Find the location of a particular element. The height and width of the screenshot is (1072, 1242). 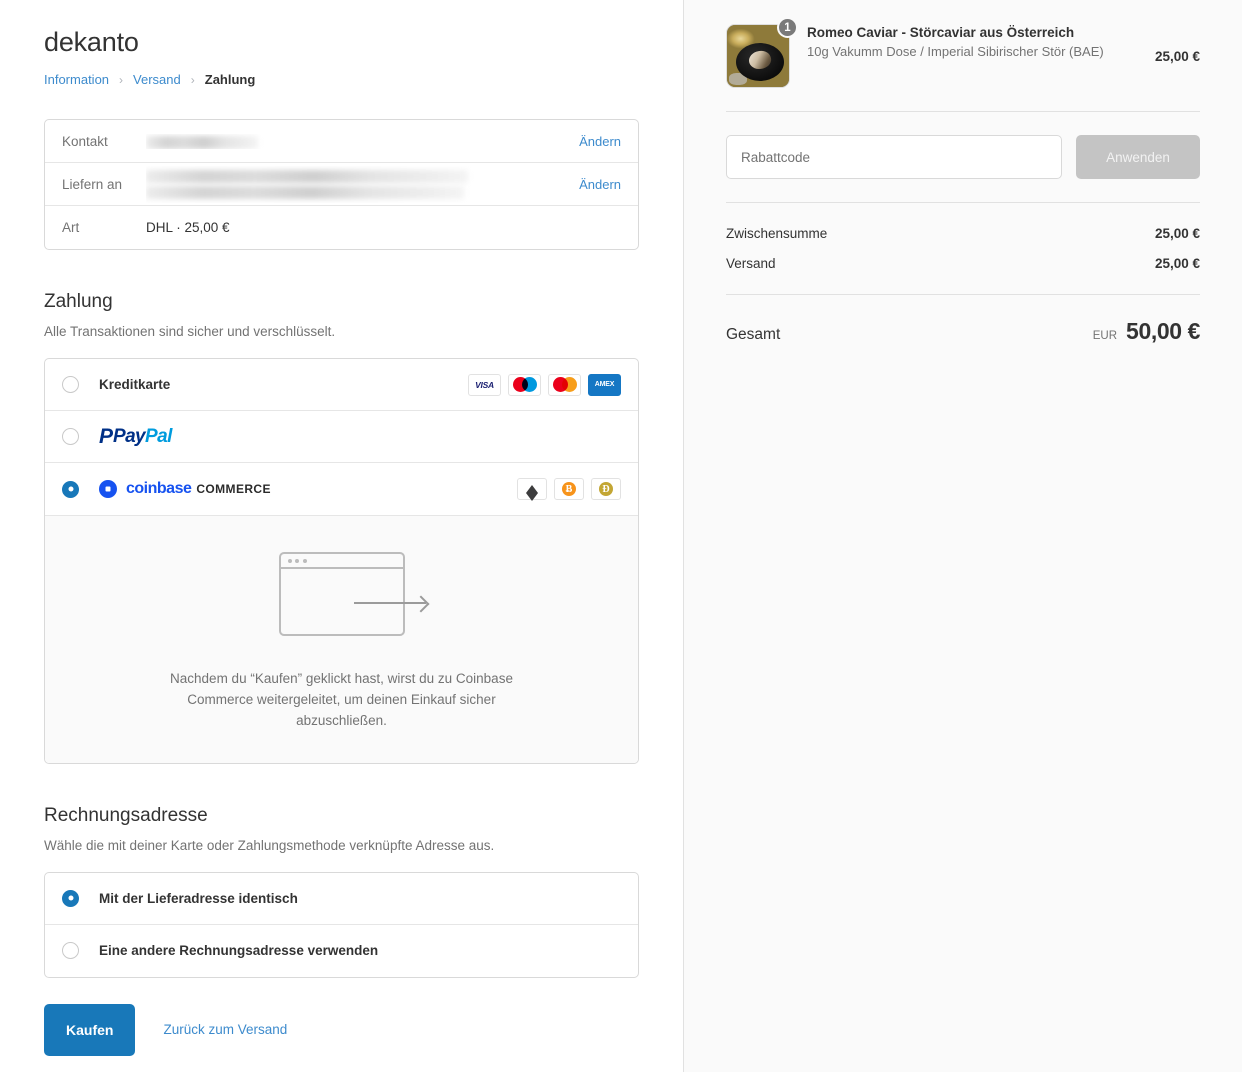

grand-total-label: Gesamt is located at coordinates (753, 334).